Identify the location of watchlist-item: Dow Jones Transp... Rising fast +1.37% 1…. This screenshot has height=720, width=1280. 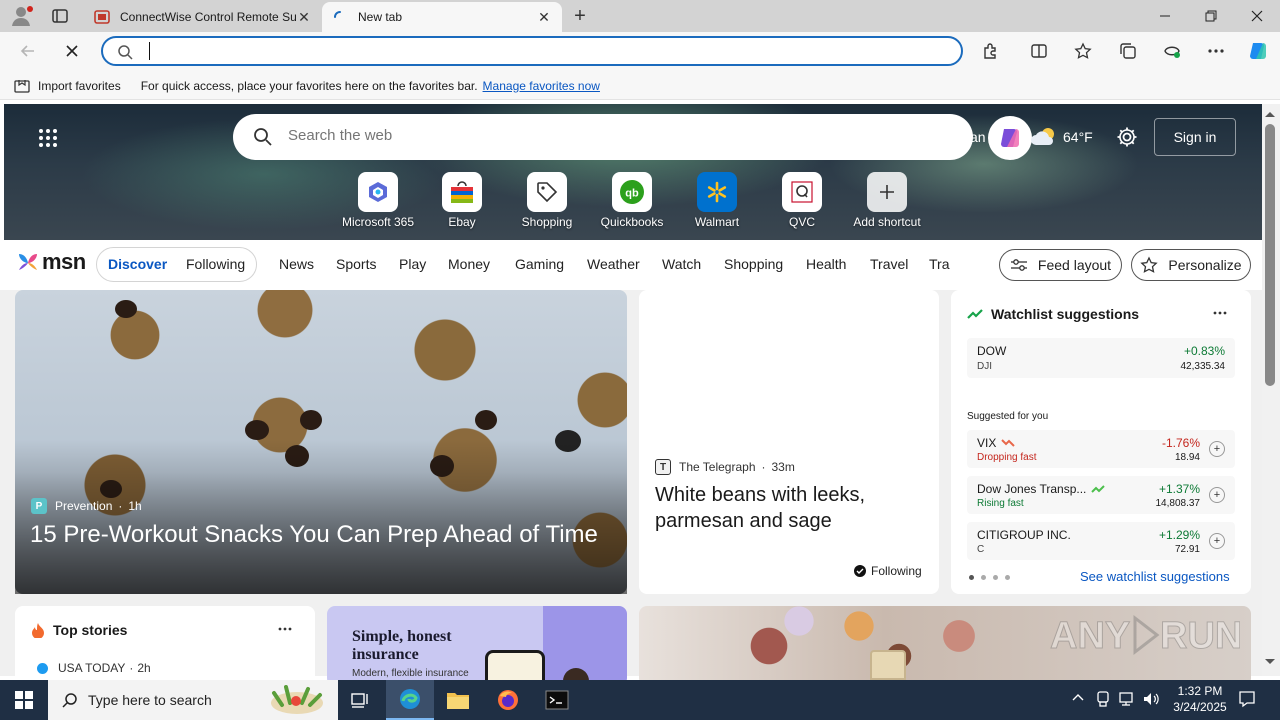
(1101, 495).